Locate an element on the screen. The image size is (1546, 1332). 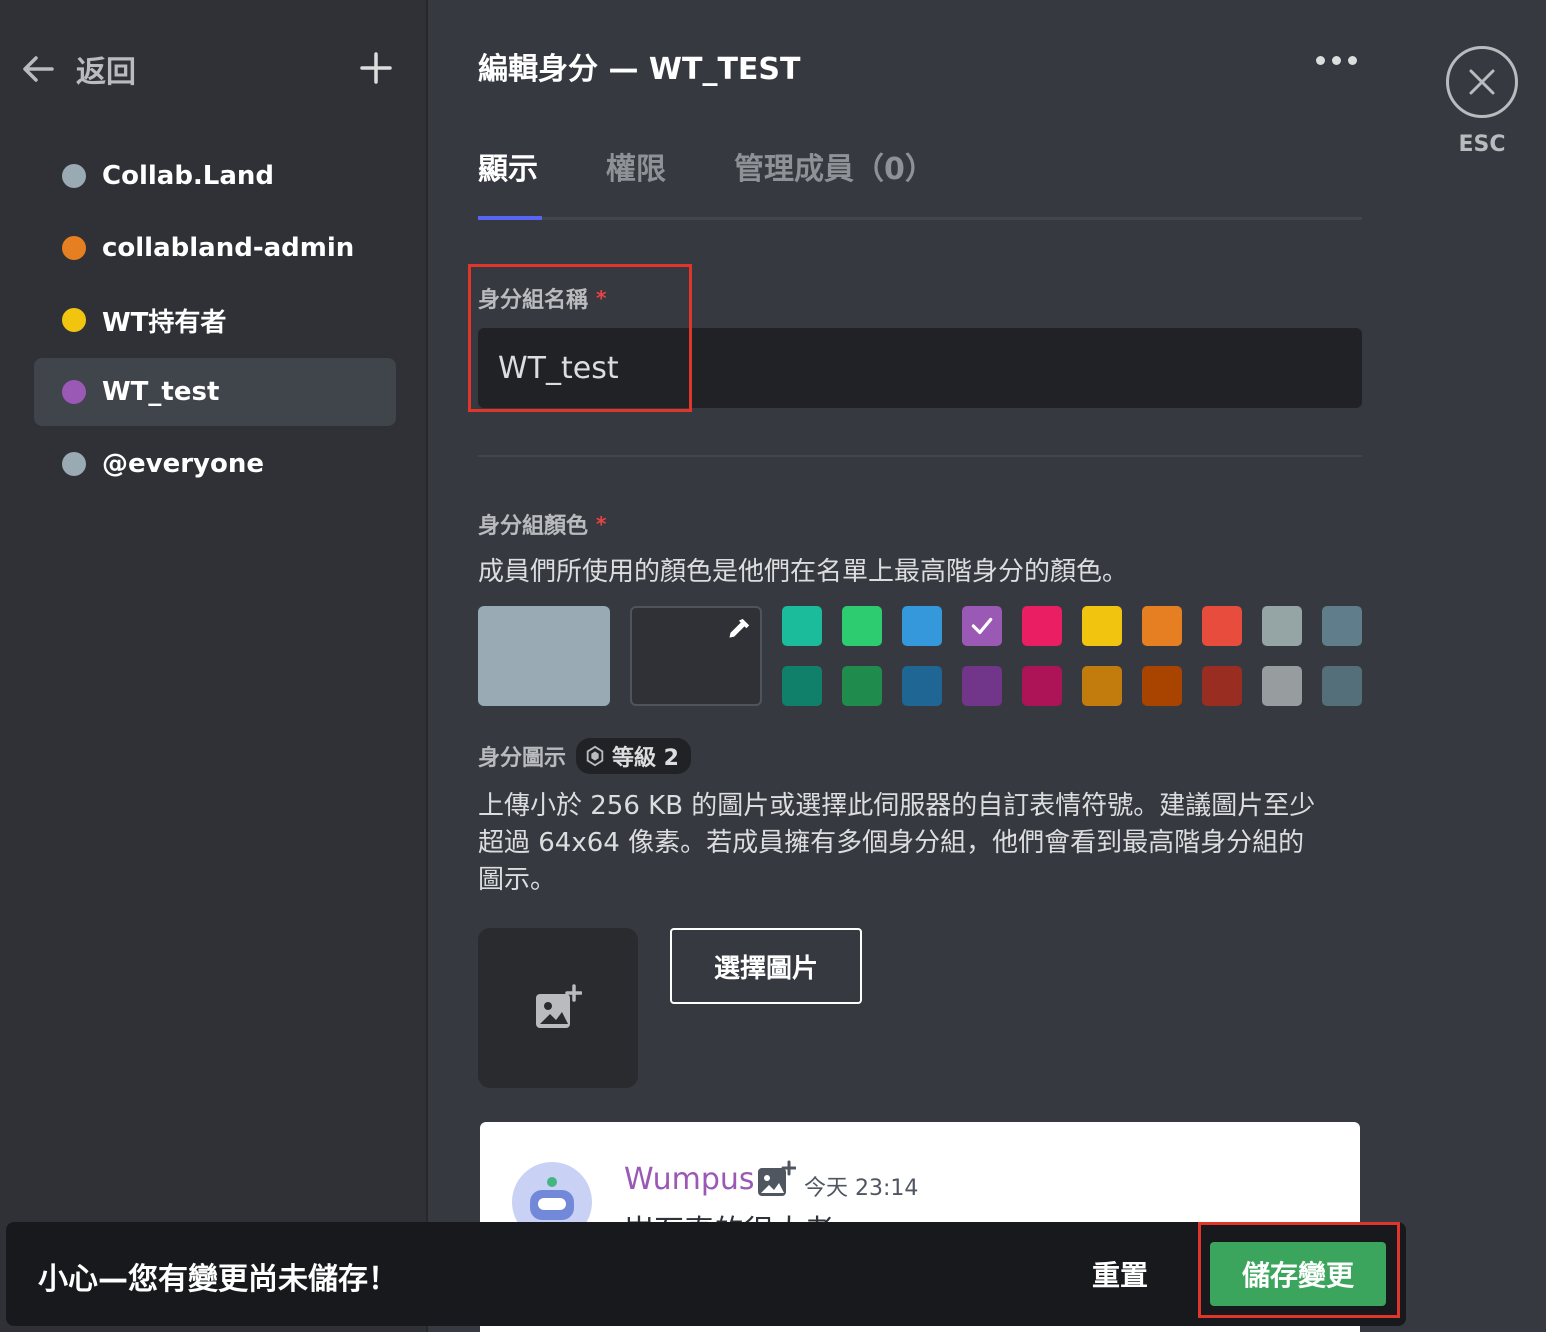
custom-color-swatch is located at coordinates (696, 656).